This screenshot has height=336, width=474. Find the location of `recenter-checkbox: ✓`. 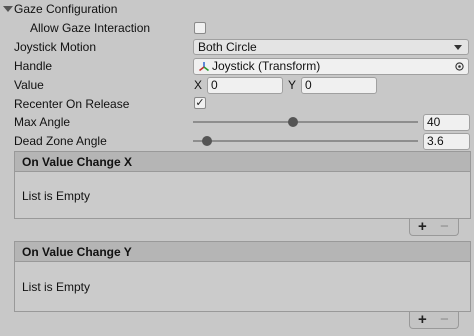

recenter-checkbox: ✓ is located at coordinates (200, 103).